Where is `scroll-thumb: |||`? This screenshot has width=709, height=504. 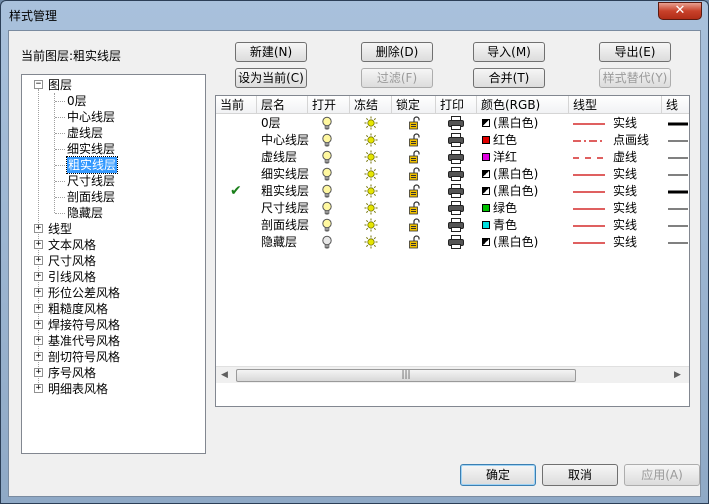
scroll-thumb: ||| is located at coordinates (406, 375).